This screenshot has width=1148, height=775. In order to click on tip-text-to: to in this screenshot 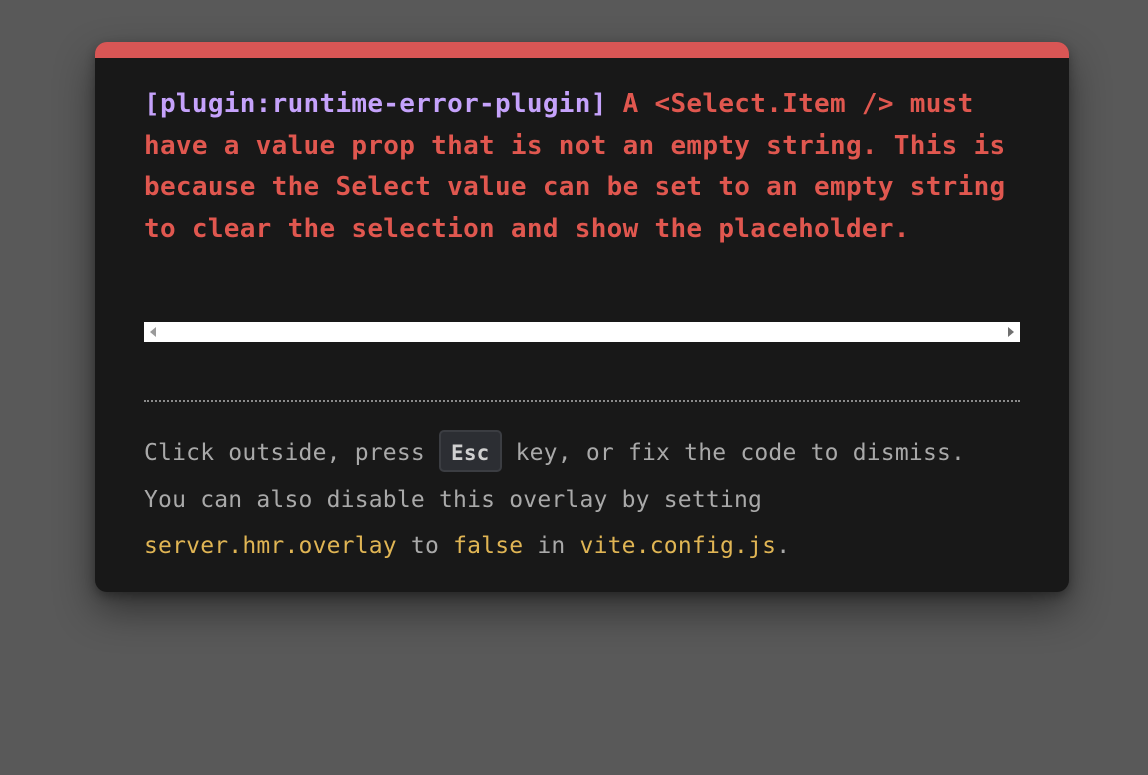, I will do `click(425, 546)`.